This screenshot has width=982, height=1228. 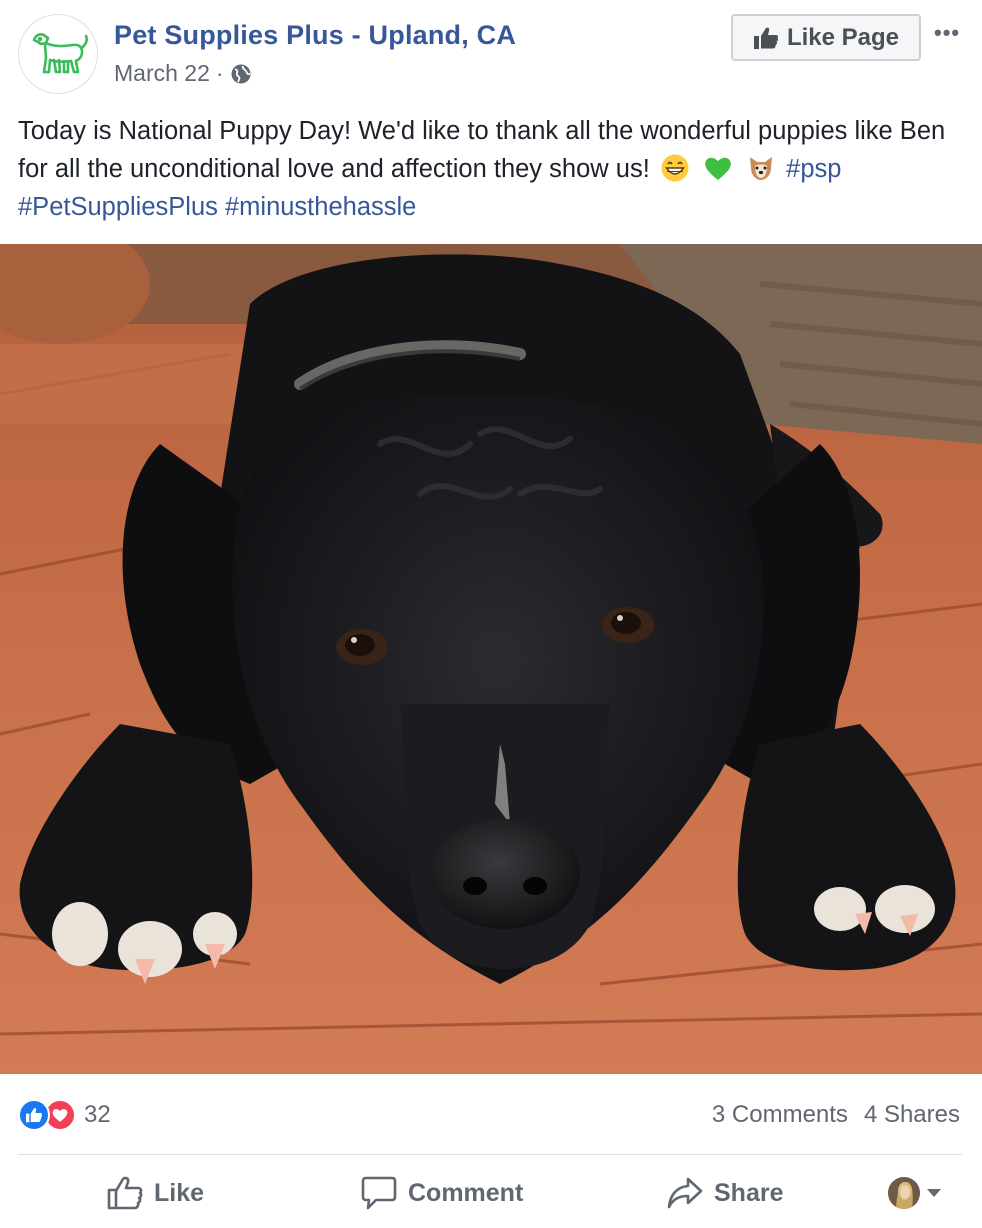 I want to click on shares-count-link: 4 Shares, so click(x=912, y=1115).